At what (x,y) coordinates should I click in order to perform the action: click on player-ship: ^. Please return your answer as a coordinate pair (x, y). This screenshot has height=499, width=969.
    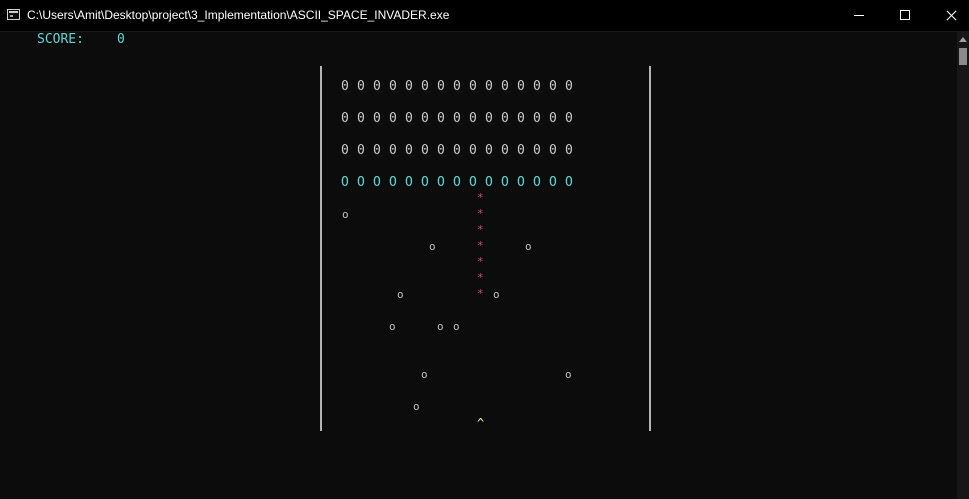
    Looking at the image, I should click on (481, 423).